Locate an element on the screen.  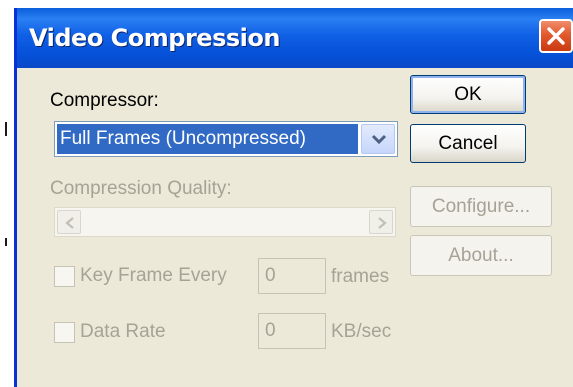
key-frame-checkbox is located at coordinates (64, 276).